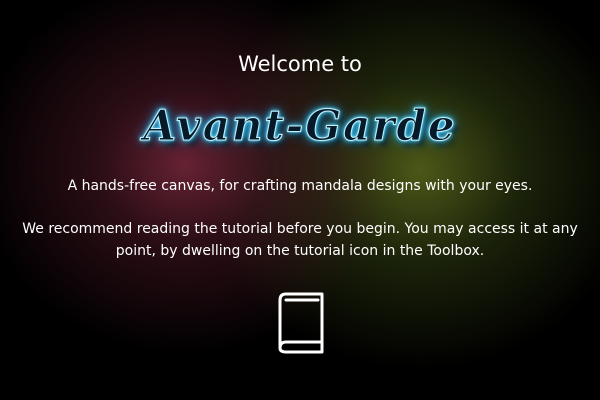  Describe the element at coordinates (300, 126) in the screenshot. I see `app-title: Avant-Garde` at that location.